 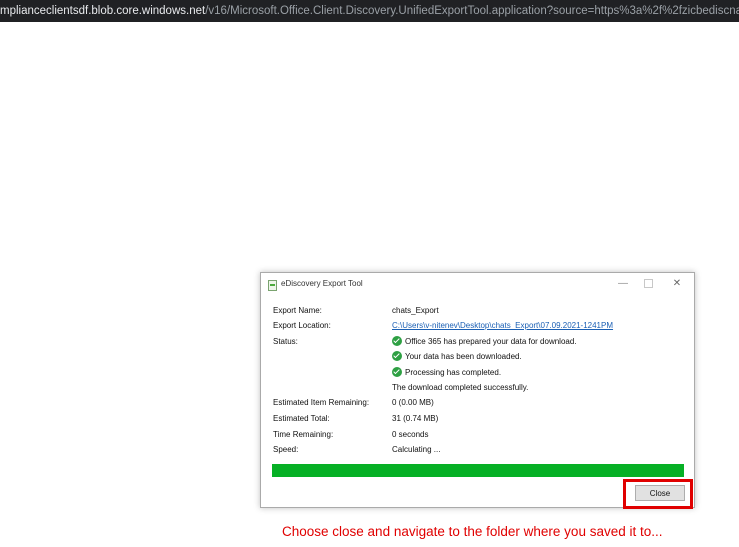 I want to click on url-host: mpliance­clientsdf.blob.core.windows.net, so click(x=103, y=11).